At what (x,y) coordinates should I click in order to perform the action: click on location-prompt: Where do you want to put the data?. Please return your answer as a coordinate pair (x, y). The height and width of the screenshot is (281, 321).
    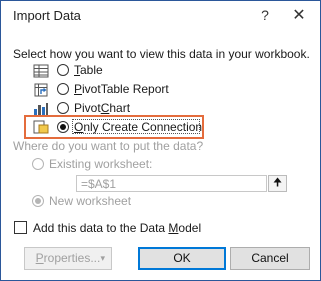
    Looking at the image, I should click on (108, 146).